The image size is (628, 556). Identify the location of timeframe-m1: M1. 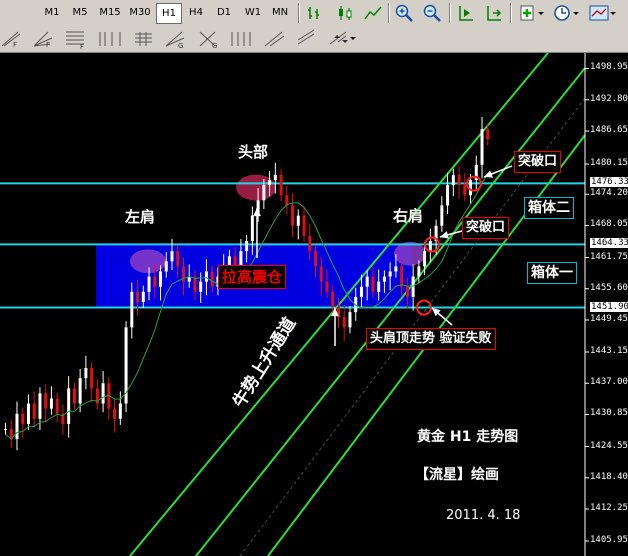
(52, 12).